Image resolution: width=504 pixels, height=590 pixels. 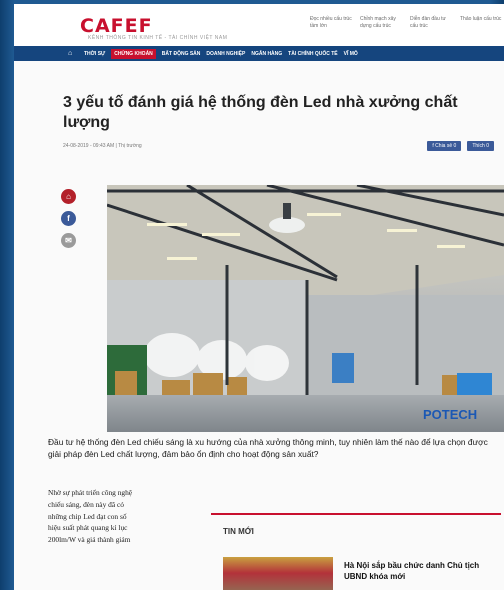 I want to click on body-line: Nhờ sự phát triển công nghệ, so click(x=90, y=492).